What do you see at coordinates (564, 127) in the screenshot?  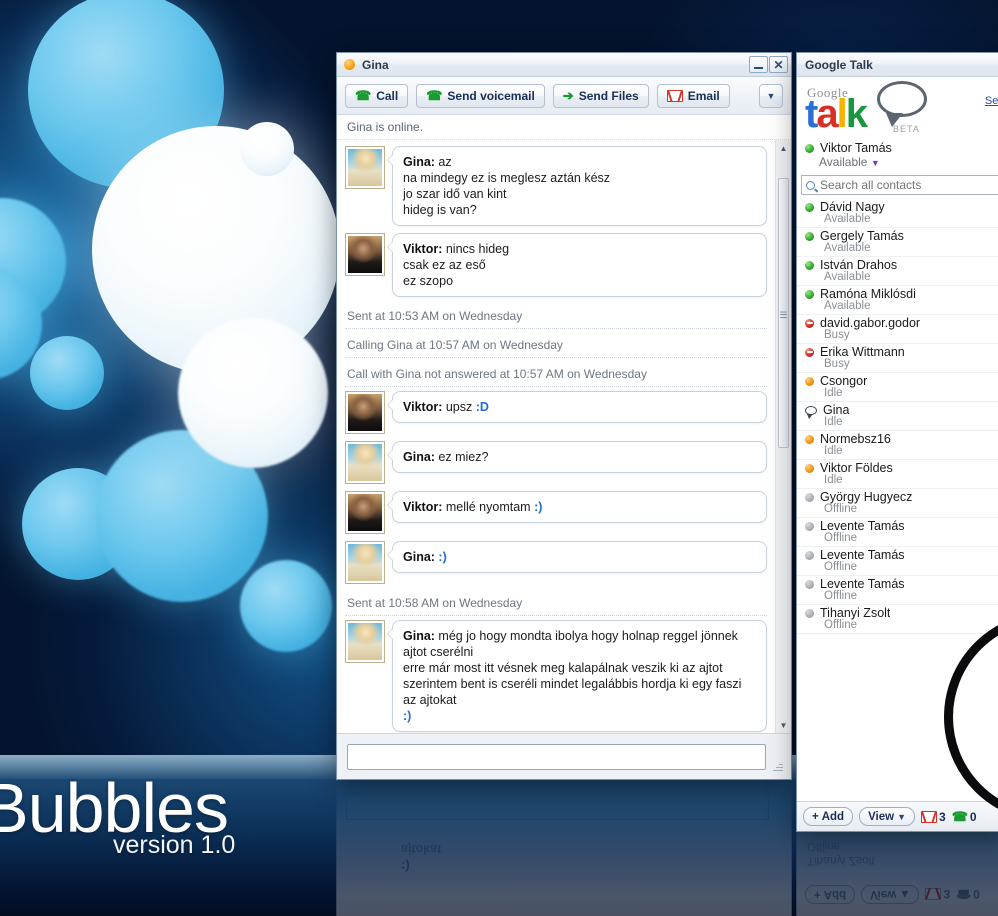 I see `contact-status-line: Gina is online.` at bounding box center [564, 127].